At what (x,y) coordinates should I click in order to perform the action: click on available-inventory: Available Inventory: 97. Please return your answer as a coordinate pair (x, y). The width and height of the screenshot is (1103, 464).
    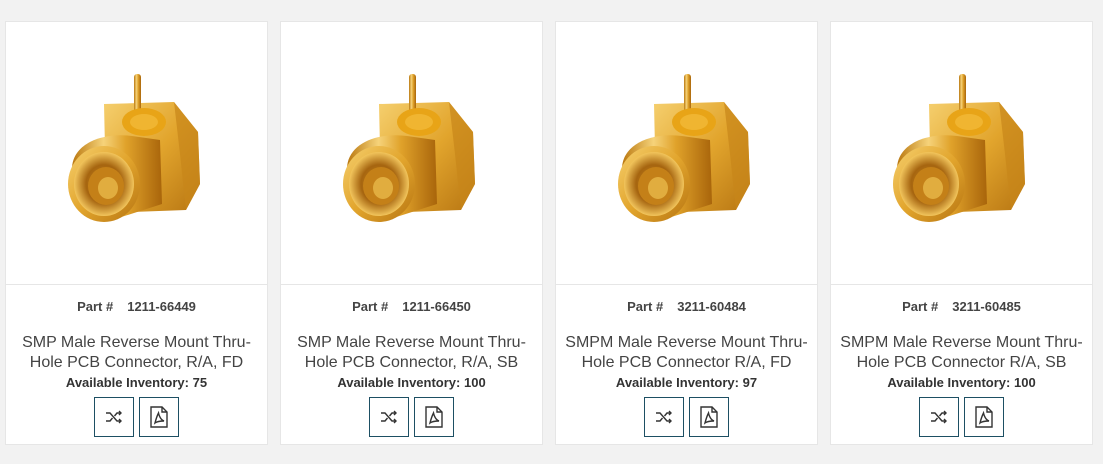
    Looking at the image, I should click on (686, 382).